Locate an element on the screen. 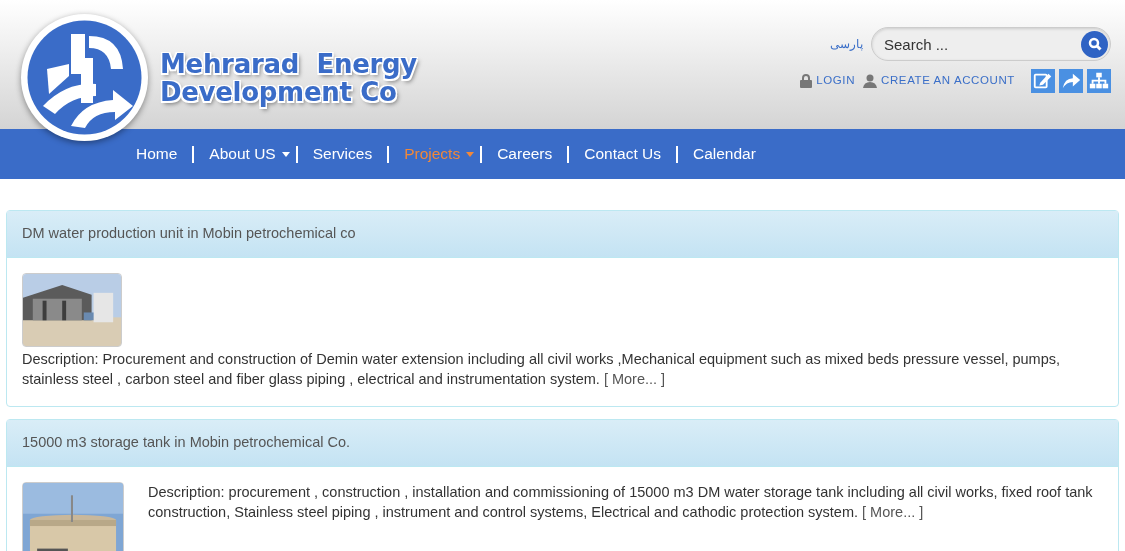  project-description: Description: procurement , construction , installation and commissioning of 15000 m3 DM water storage tank including all civil works, fixed roof tank construction, Stainless steel piping , instrument and control systems, Electrical and cathodic protection system. [ More... ] is located at coordinates (621, 502).